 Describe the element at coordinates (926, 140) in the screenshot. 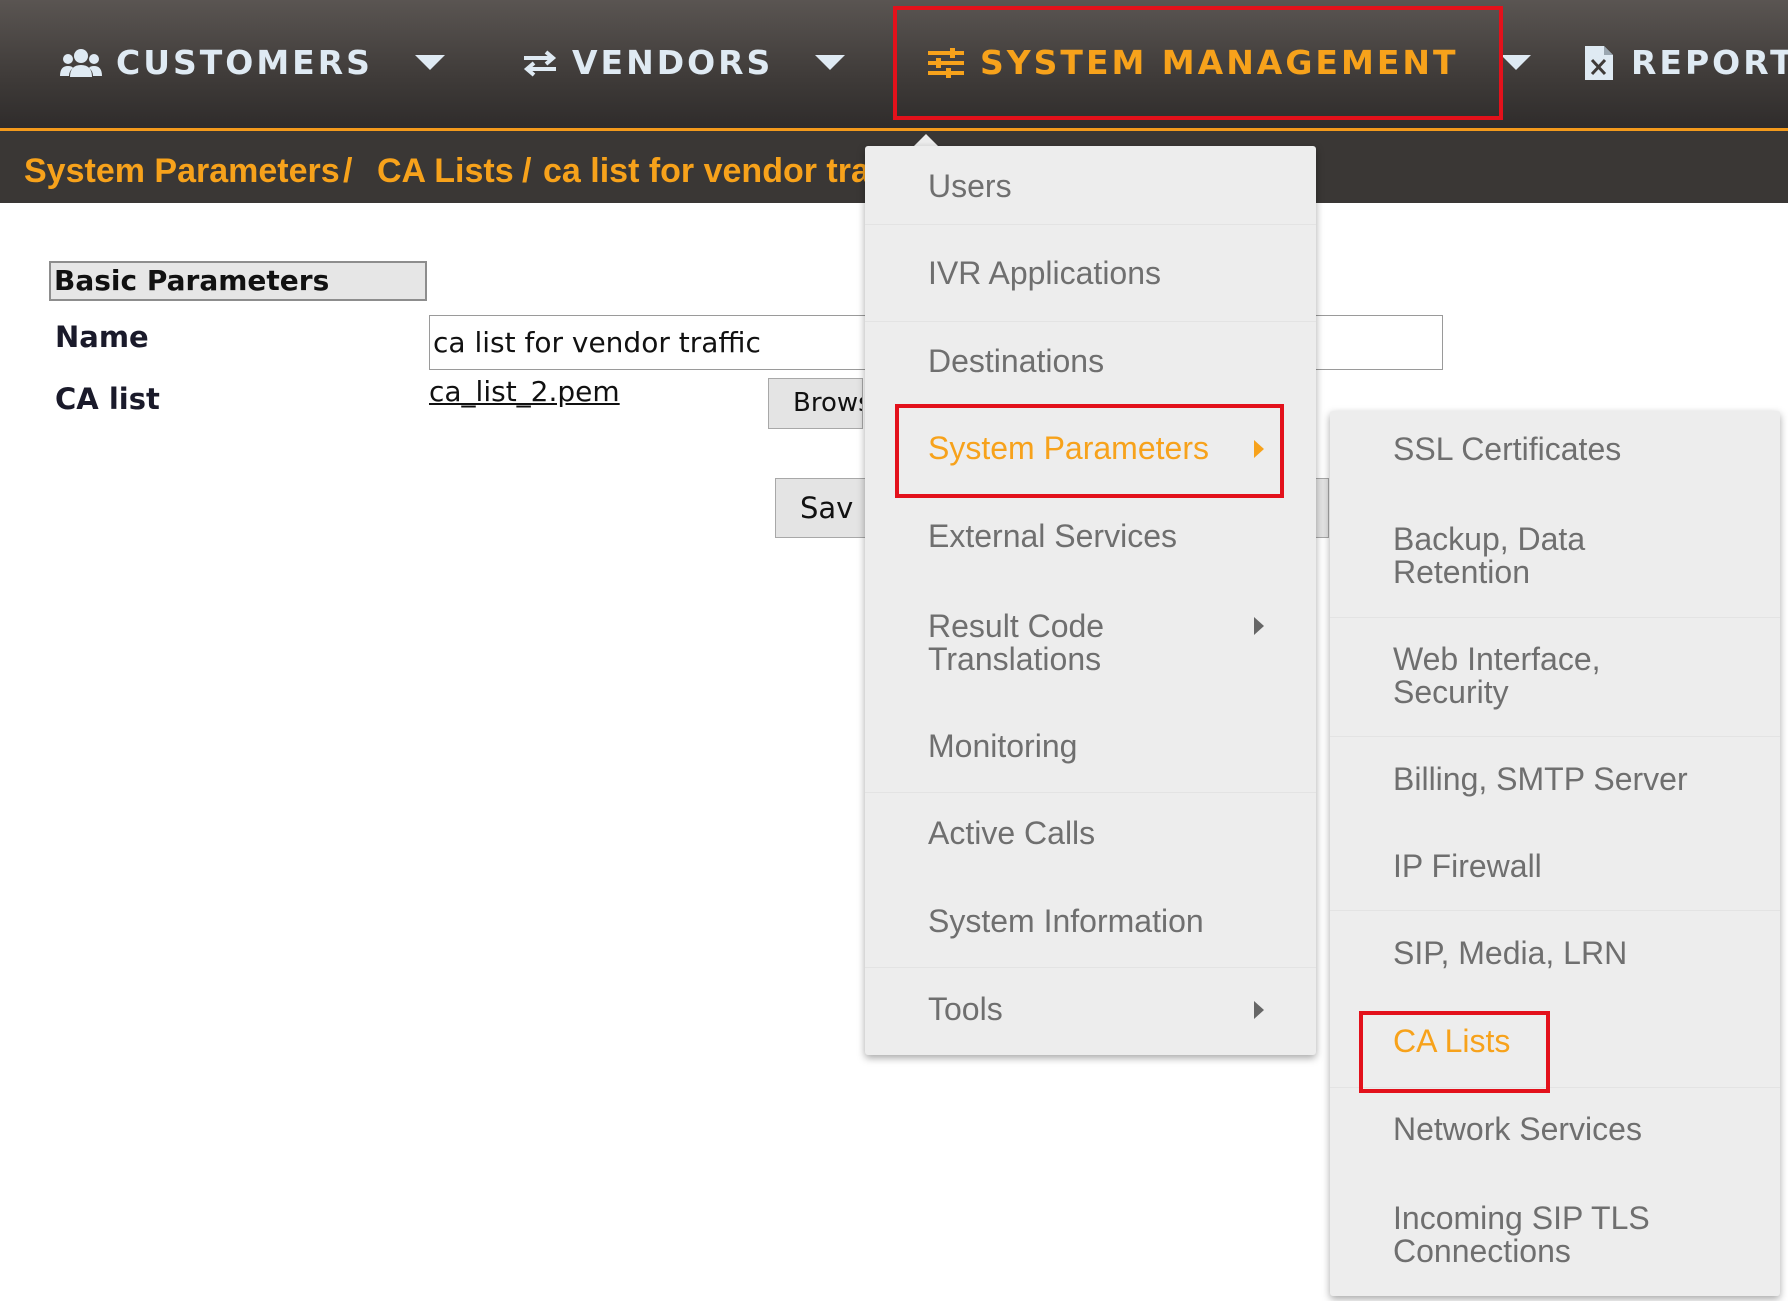

I see `dropdown-pointer` at that location.